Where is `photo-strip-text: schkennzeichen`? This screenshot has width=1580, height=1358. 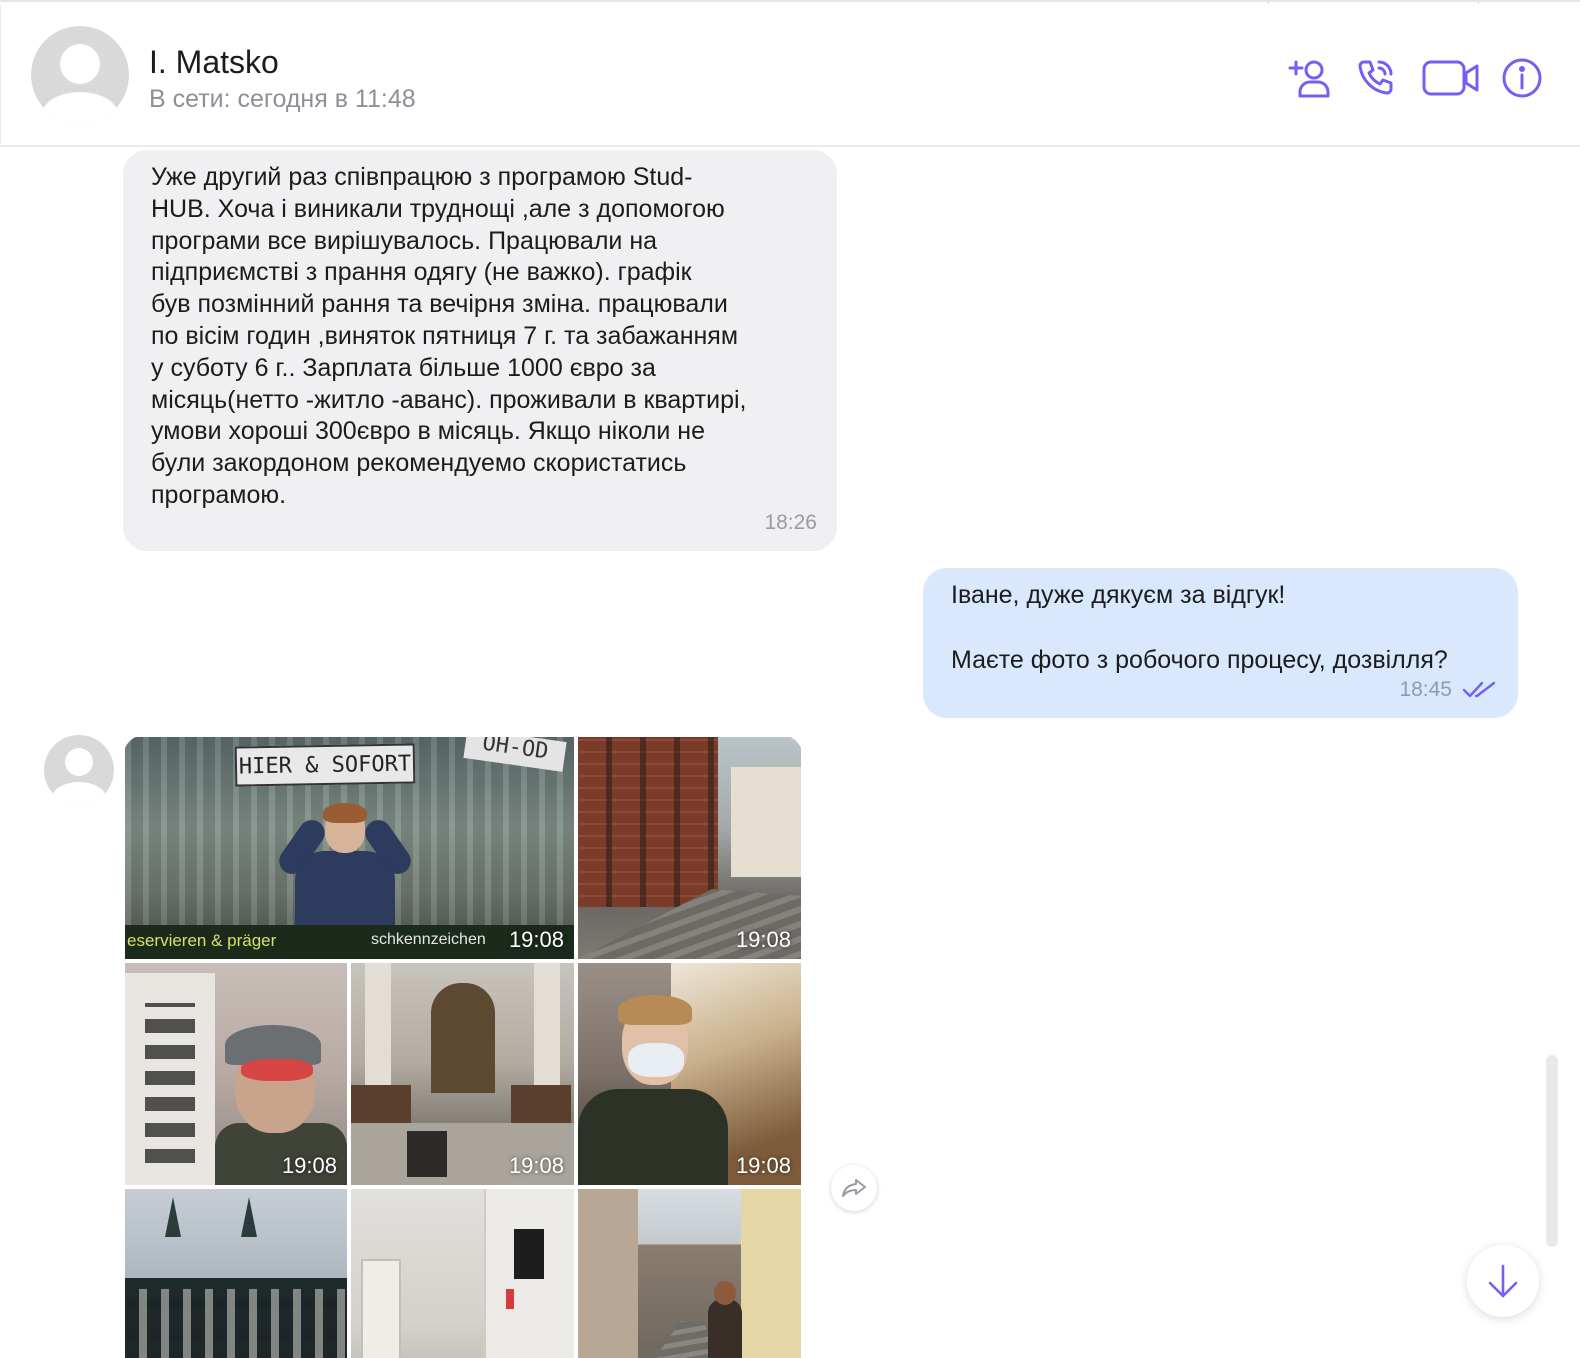
photo-strip-text: schkennzeichen is located at coordinates (428, 939).